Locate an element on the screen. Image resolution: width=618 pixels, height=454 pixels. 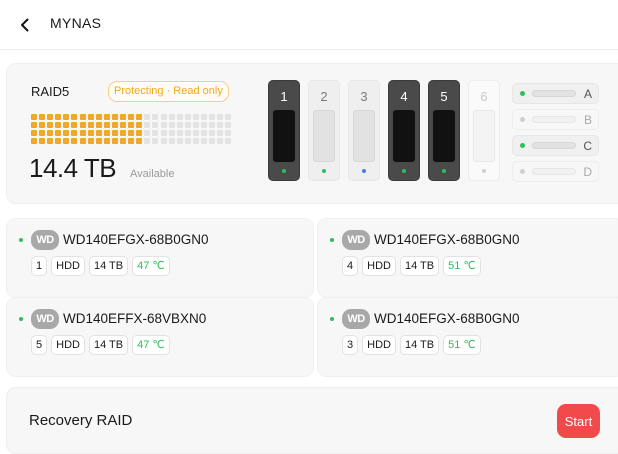
drive-bay-4: 4 is located at coordinates (404, 130).